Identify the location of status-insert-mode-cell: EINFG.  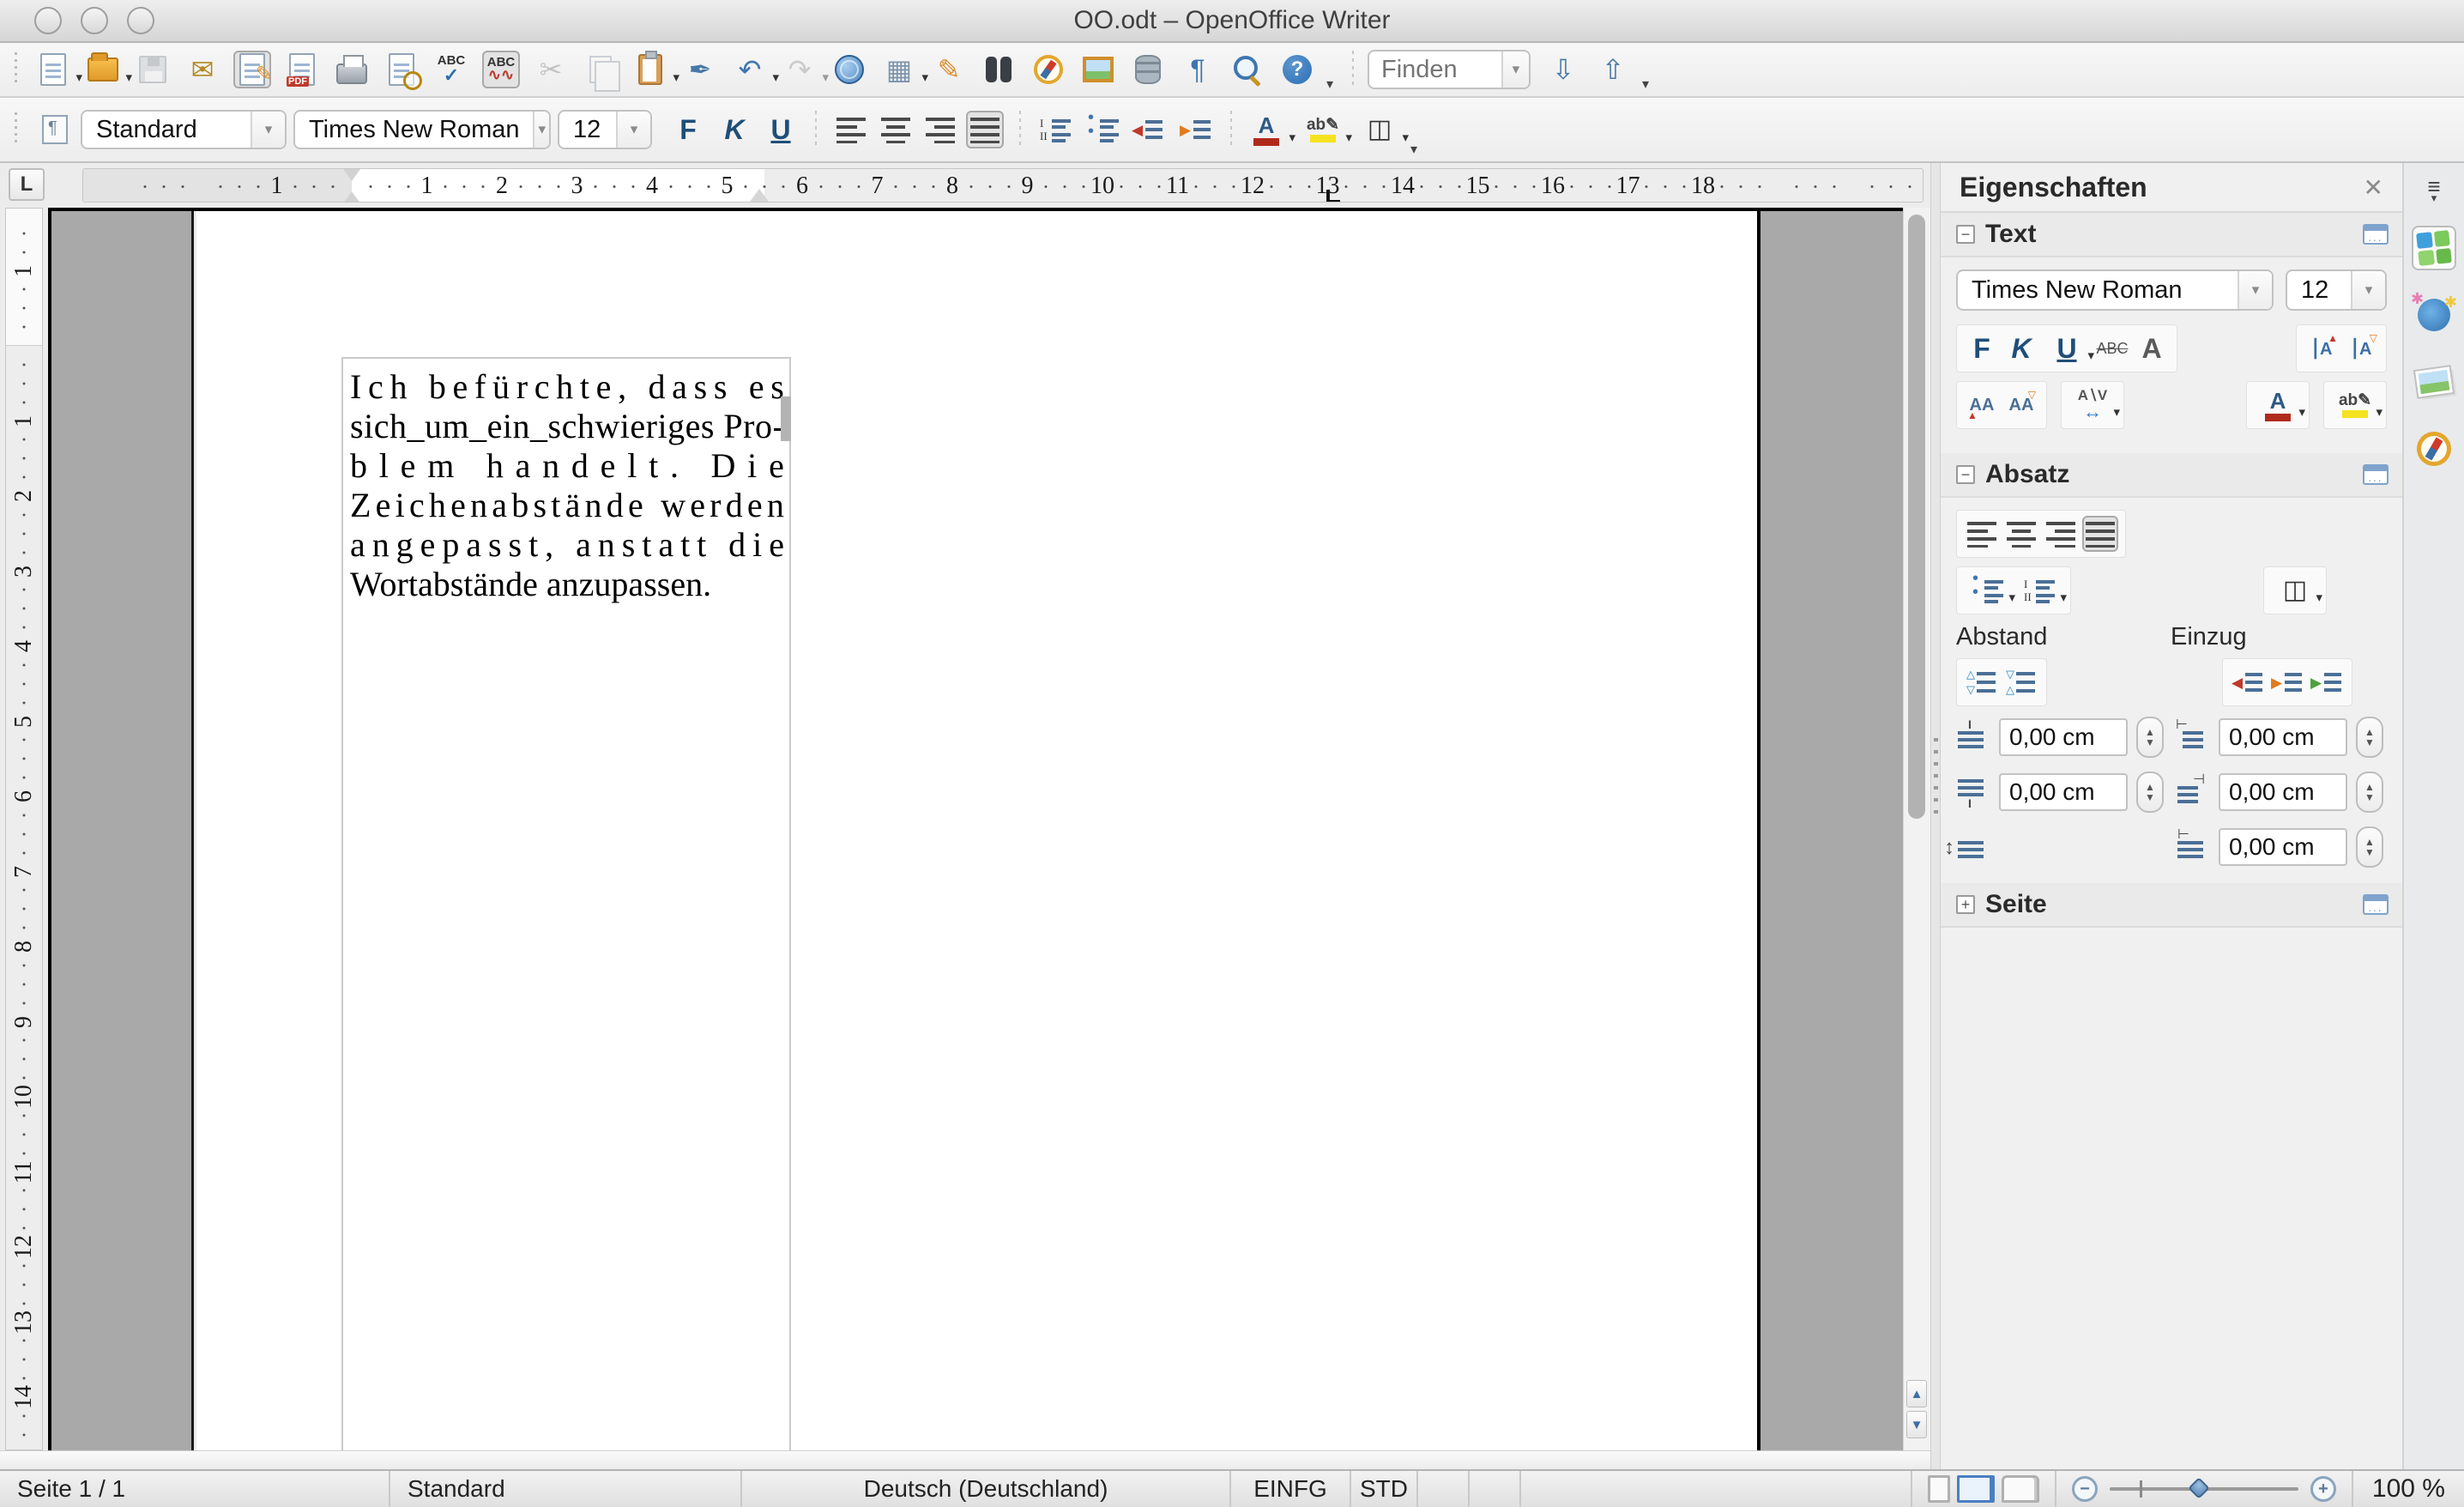
(1291, 1489).